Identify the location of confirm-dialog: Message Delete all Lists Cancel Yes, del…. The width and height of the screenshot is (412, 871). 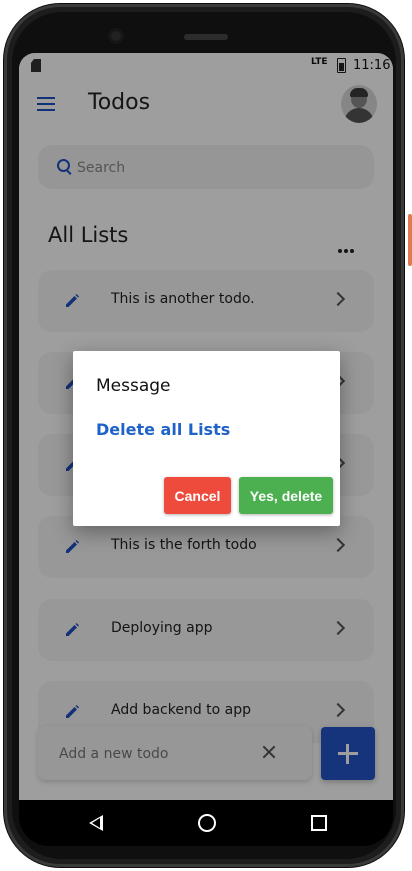
(206, 438).